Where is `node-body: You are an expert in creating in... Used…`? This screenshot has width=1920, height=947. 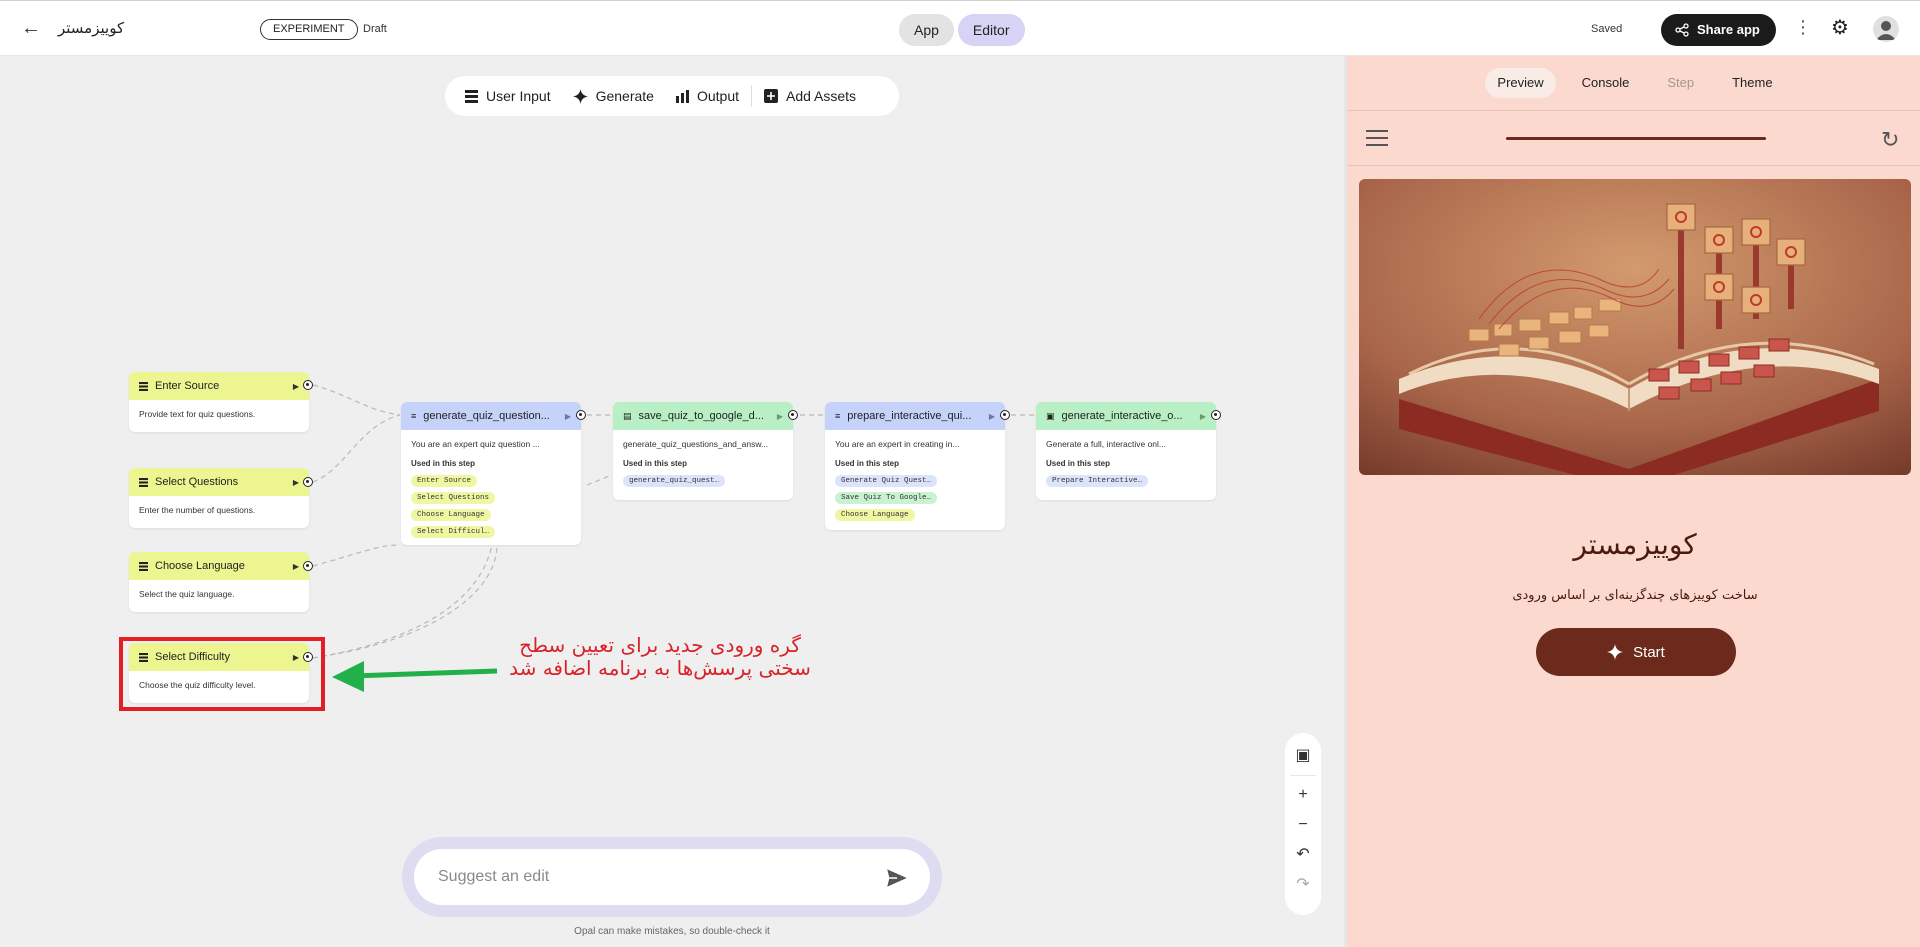
node-body: You are an expert in creating in... Used… is located at coordinates (915, 480).